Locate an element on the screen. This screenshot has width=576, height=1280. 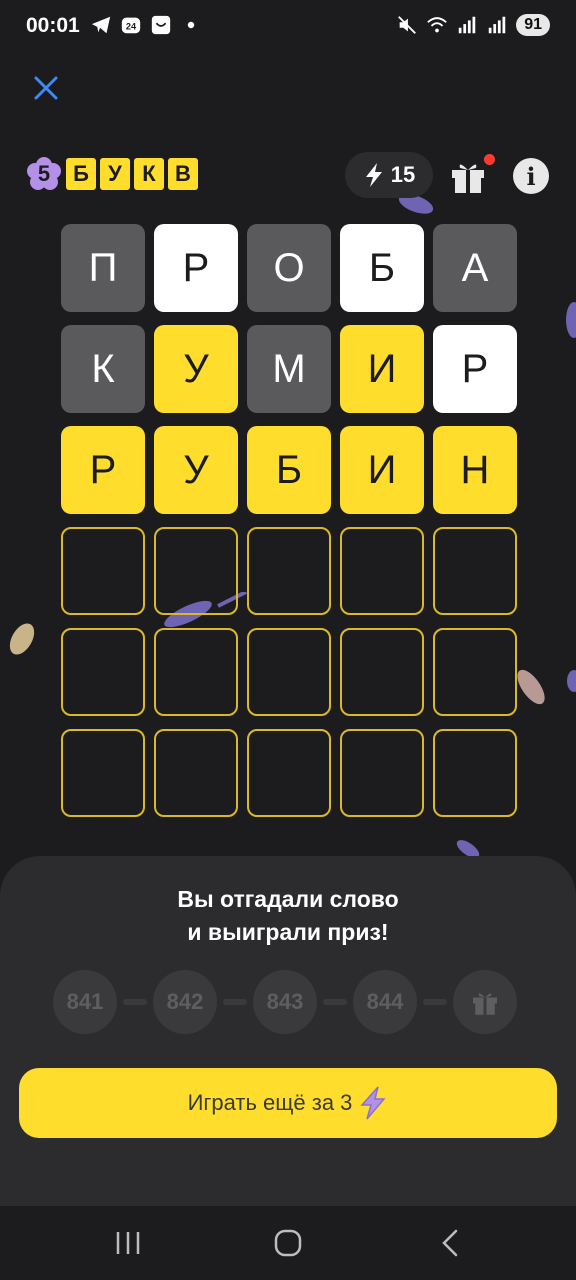
prize-progress: 841 842 843 844 is located at coordinates (285, 1002).